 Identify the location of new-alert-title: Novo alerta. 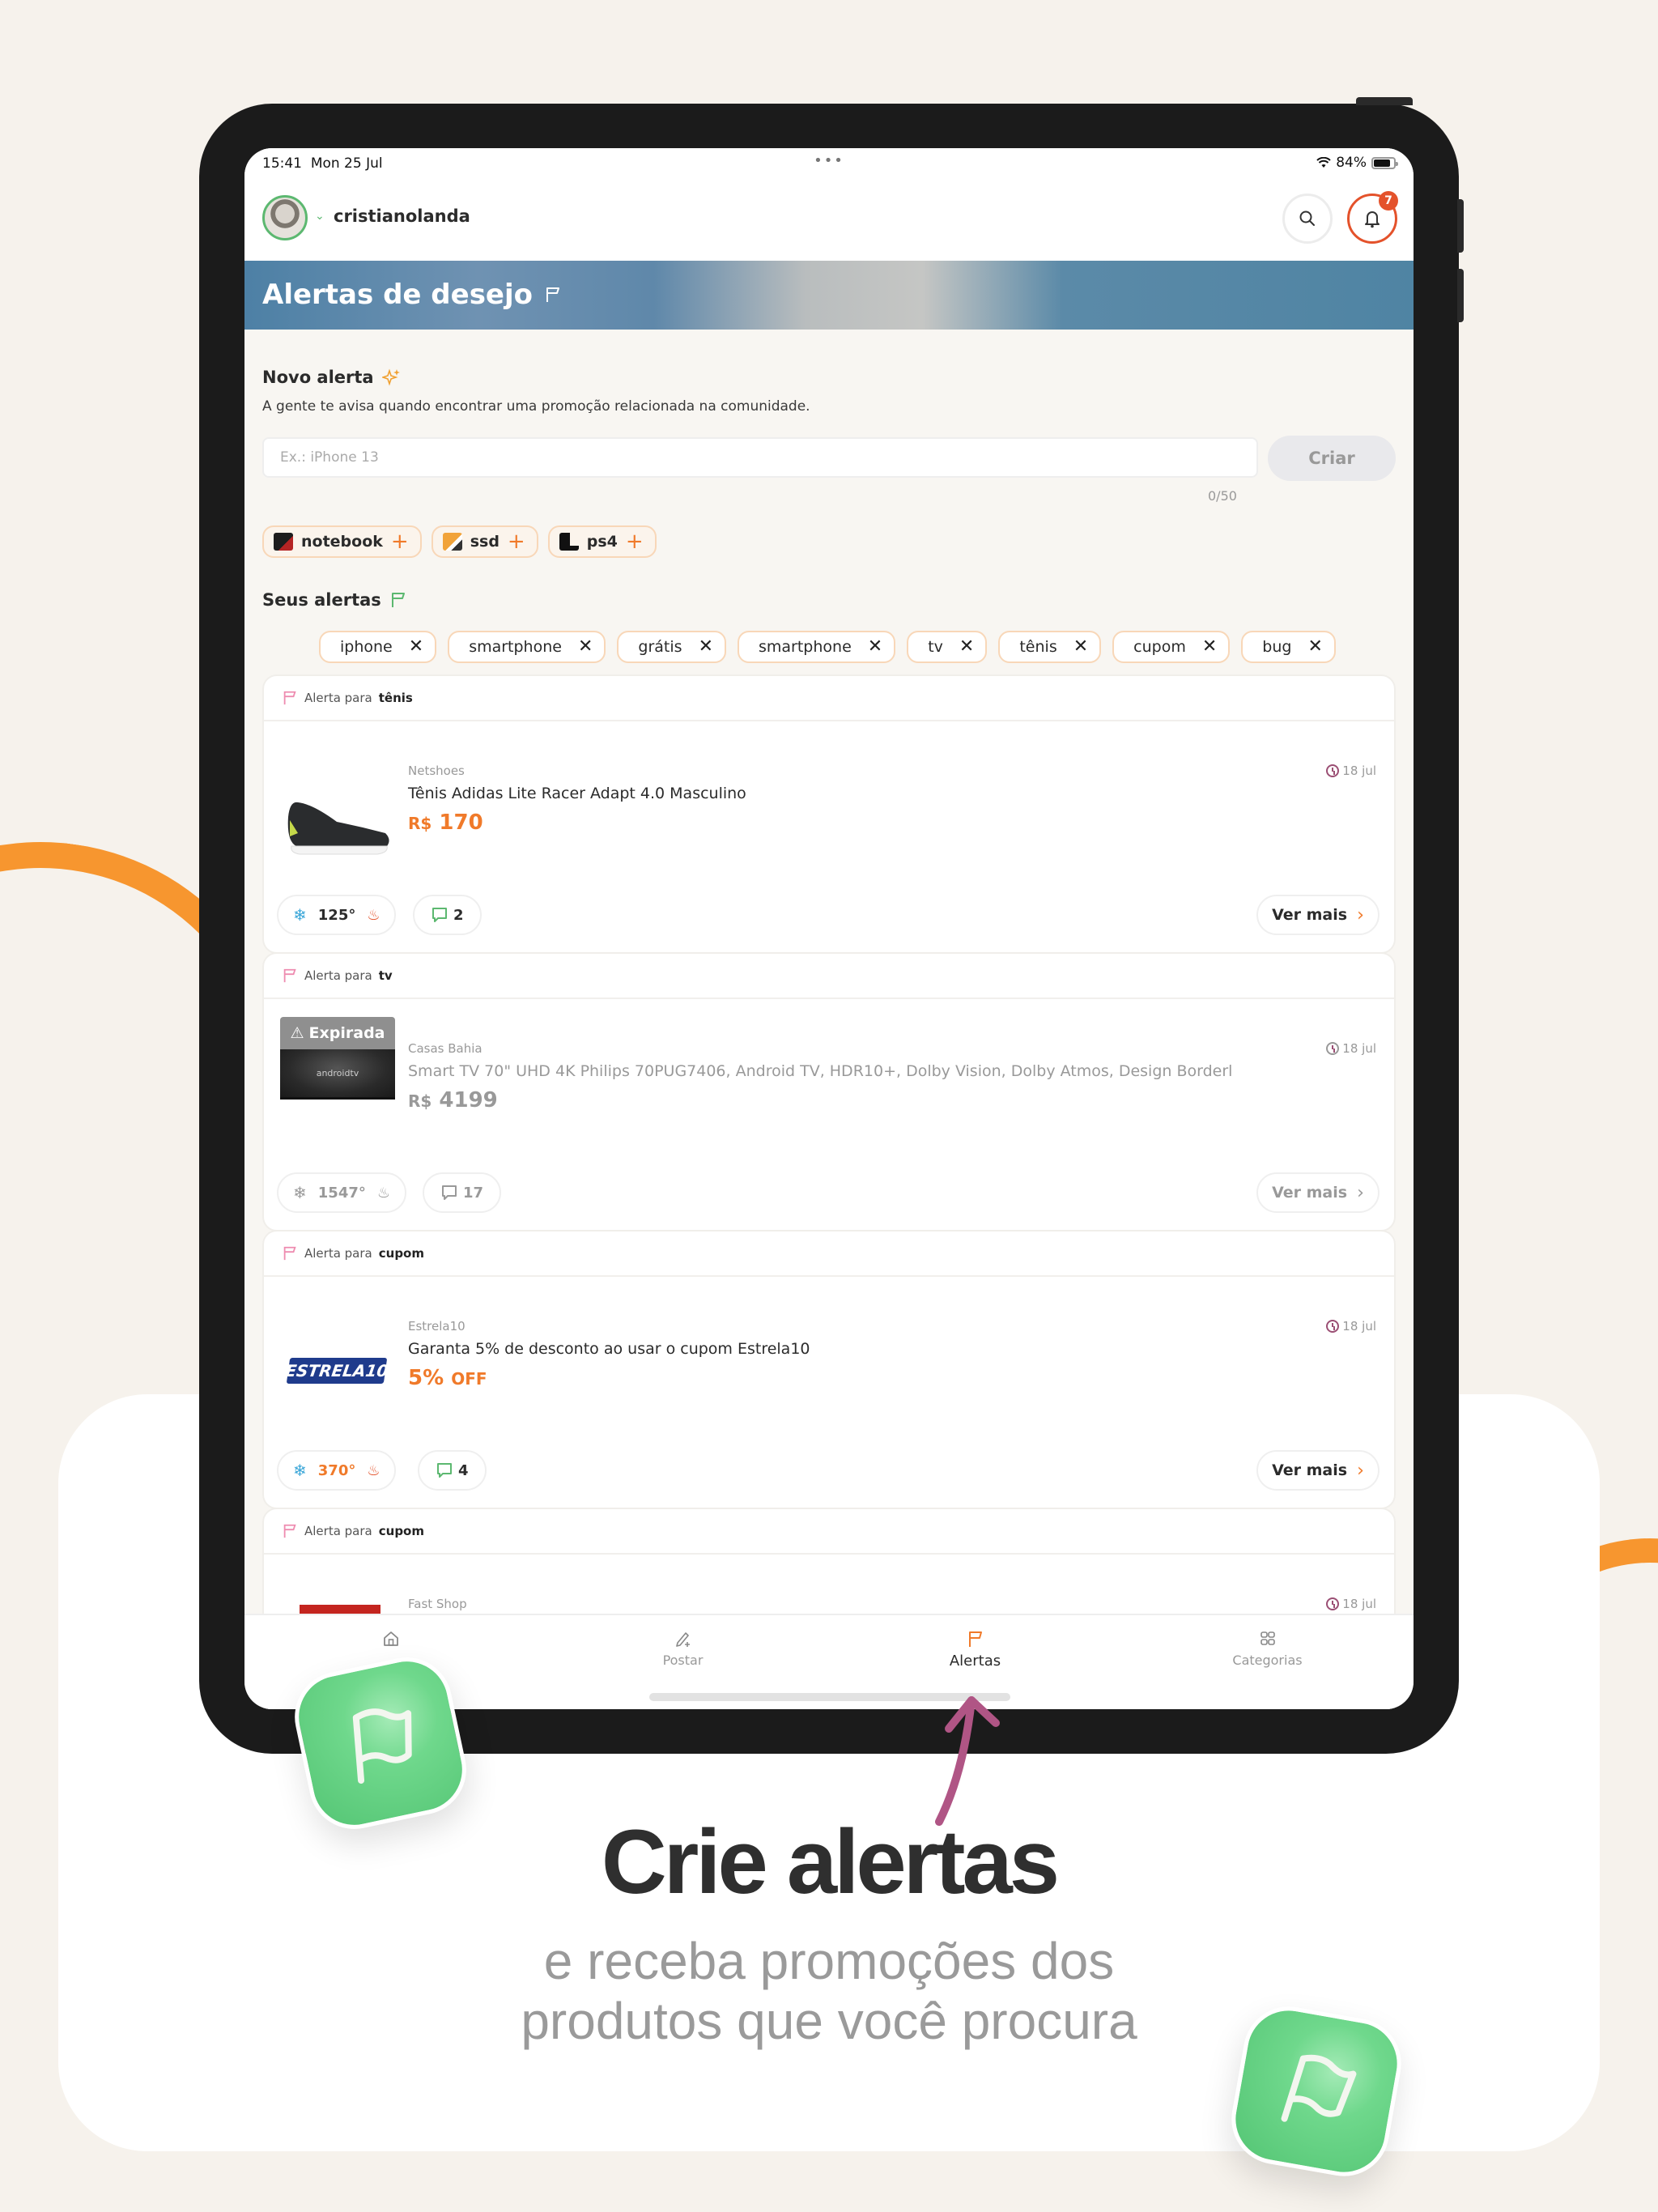
(318, 378).